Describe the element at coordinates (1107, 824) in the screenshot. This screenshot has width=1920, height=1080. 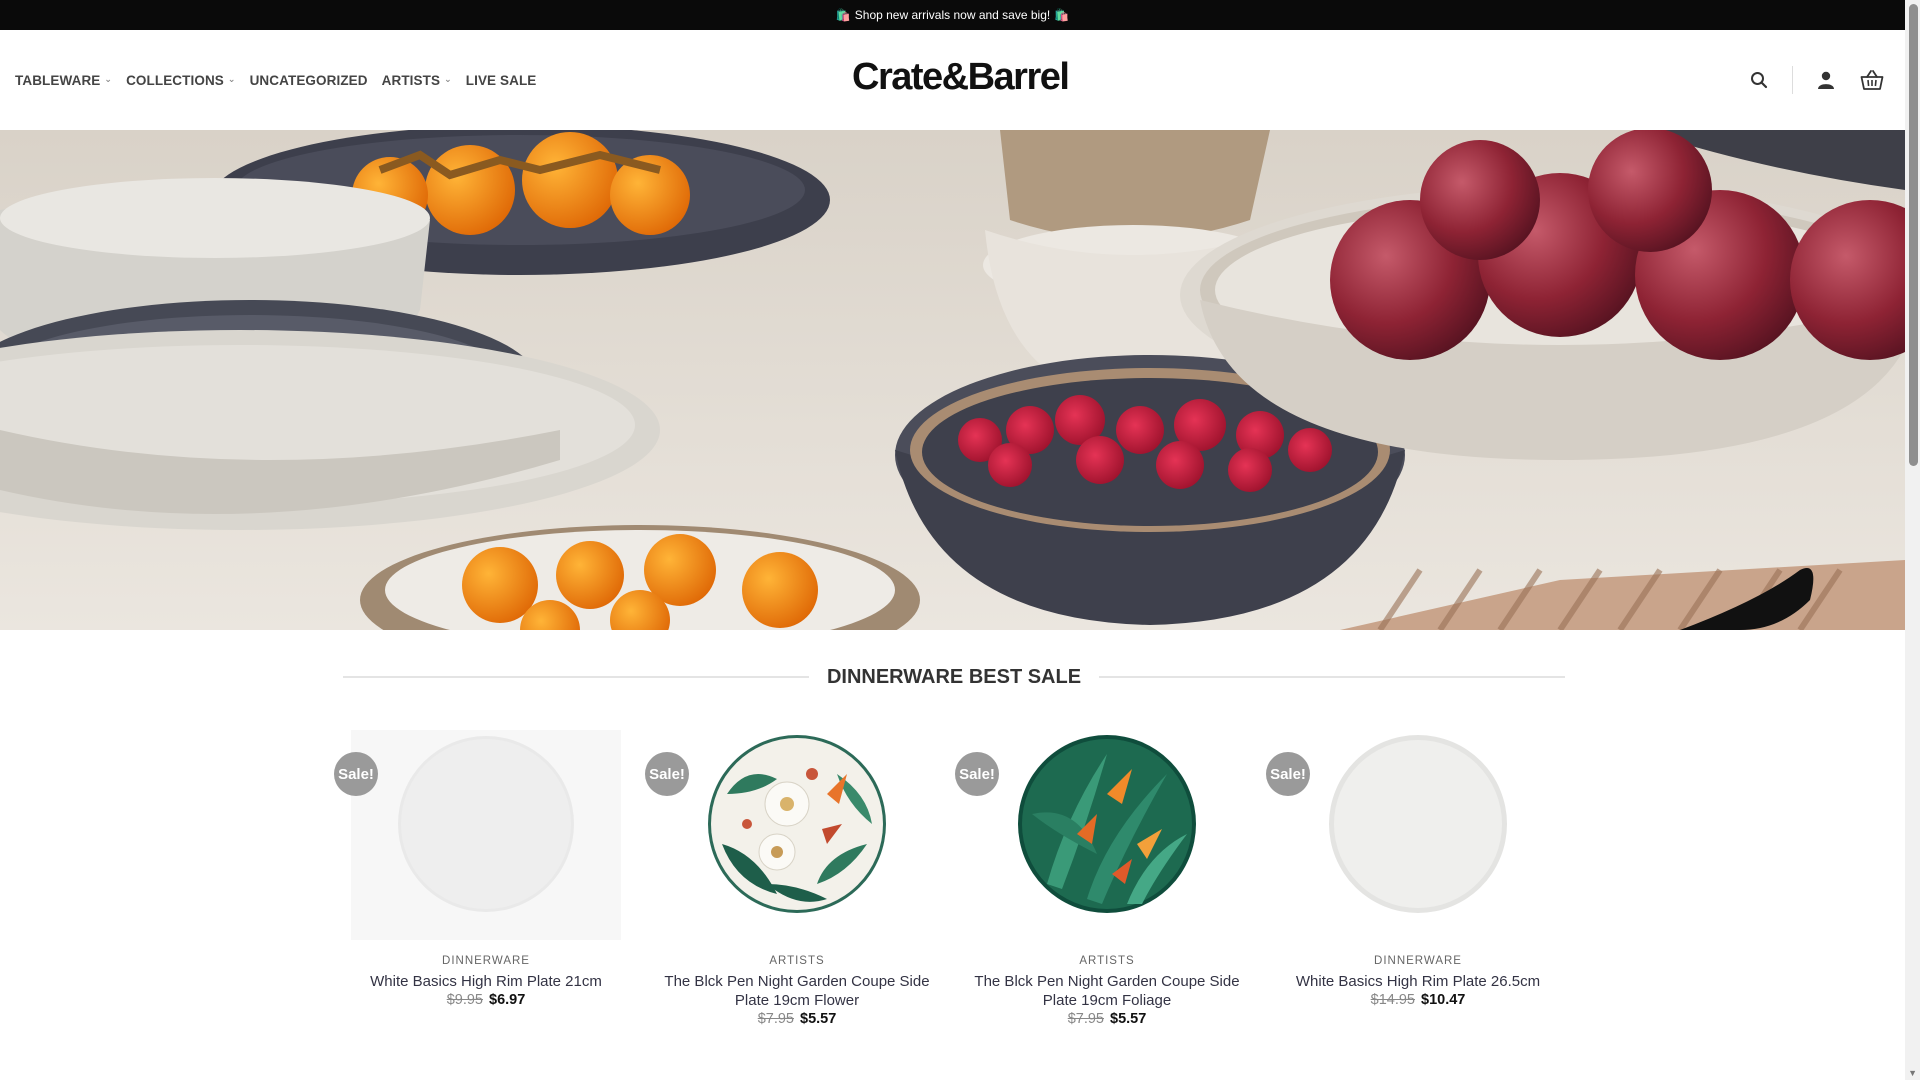
I see `foliage-plate-image` at that location.